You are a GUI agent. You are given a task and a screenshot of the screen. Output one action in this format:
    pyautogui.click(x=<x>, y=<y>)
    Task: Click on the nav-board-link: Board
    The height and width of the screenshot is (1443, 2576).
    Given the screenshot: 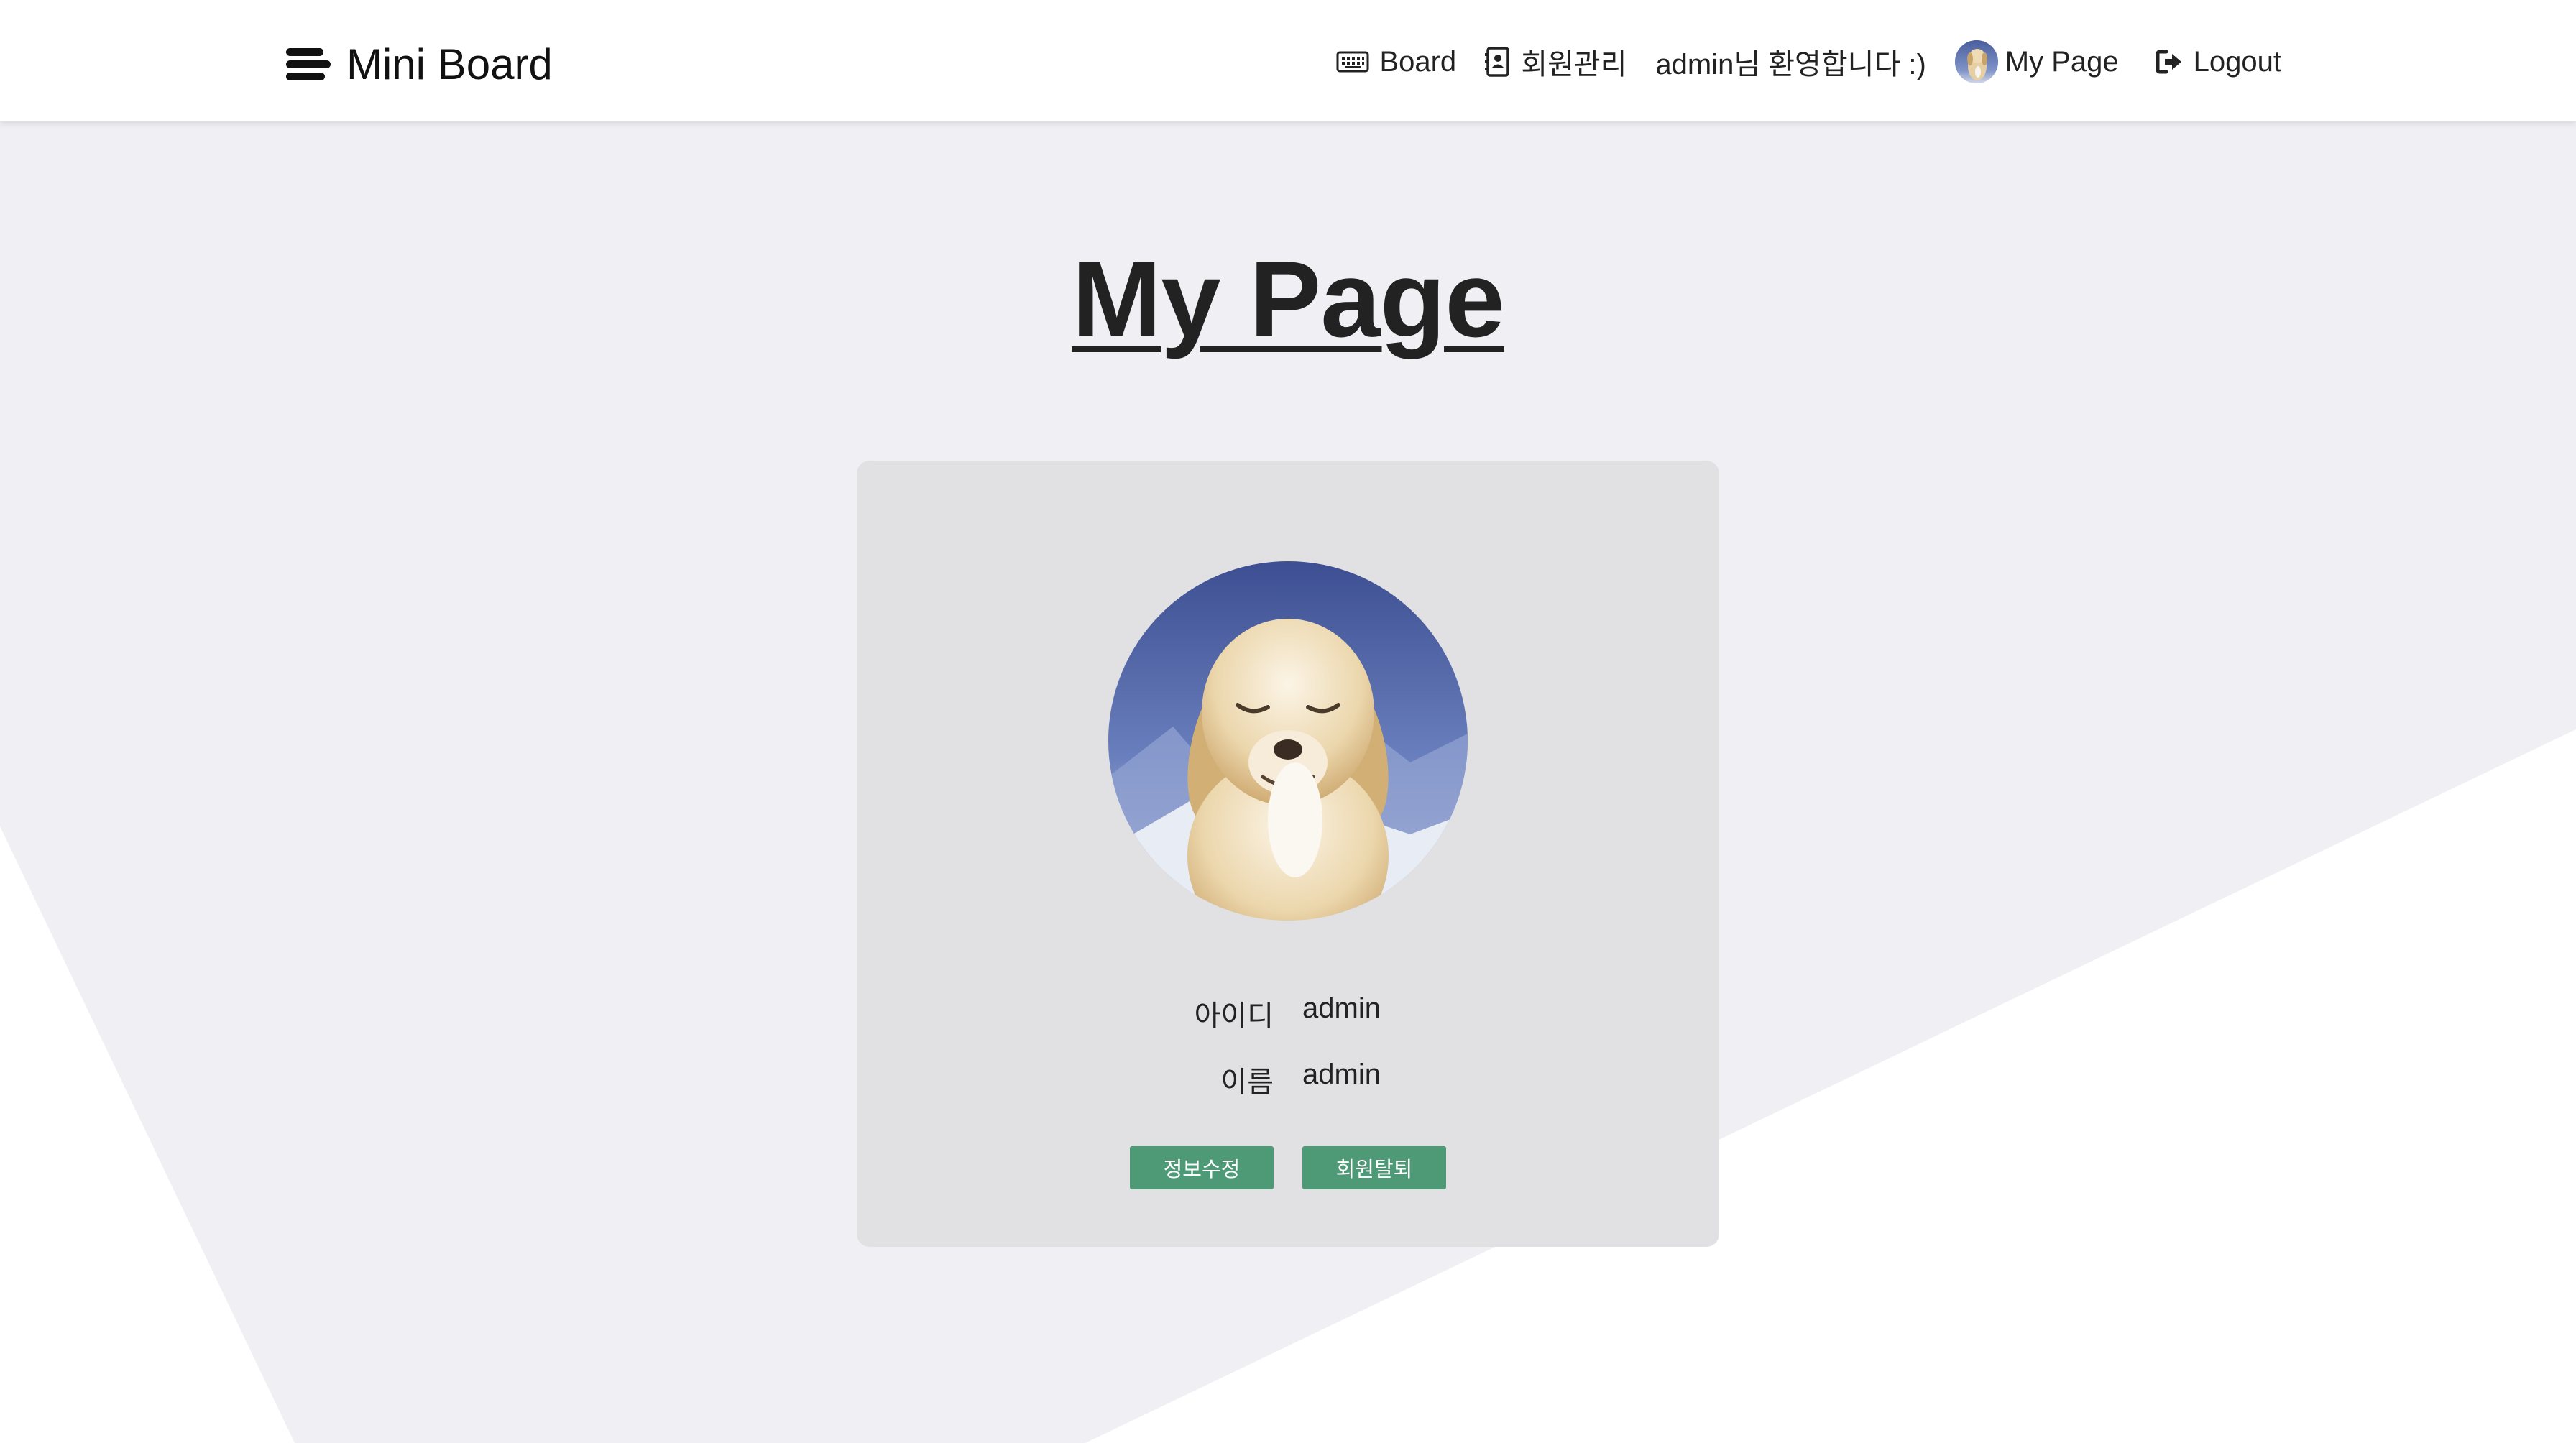 What is the action you would take?
    pyautogui.click(x=1396, y=62)
    